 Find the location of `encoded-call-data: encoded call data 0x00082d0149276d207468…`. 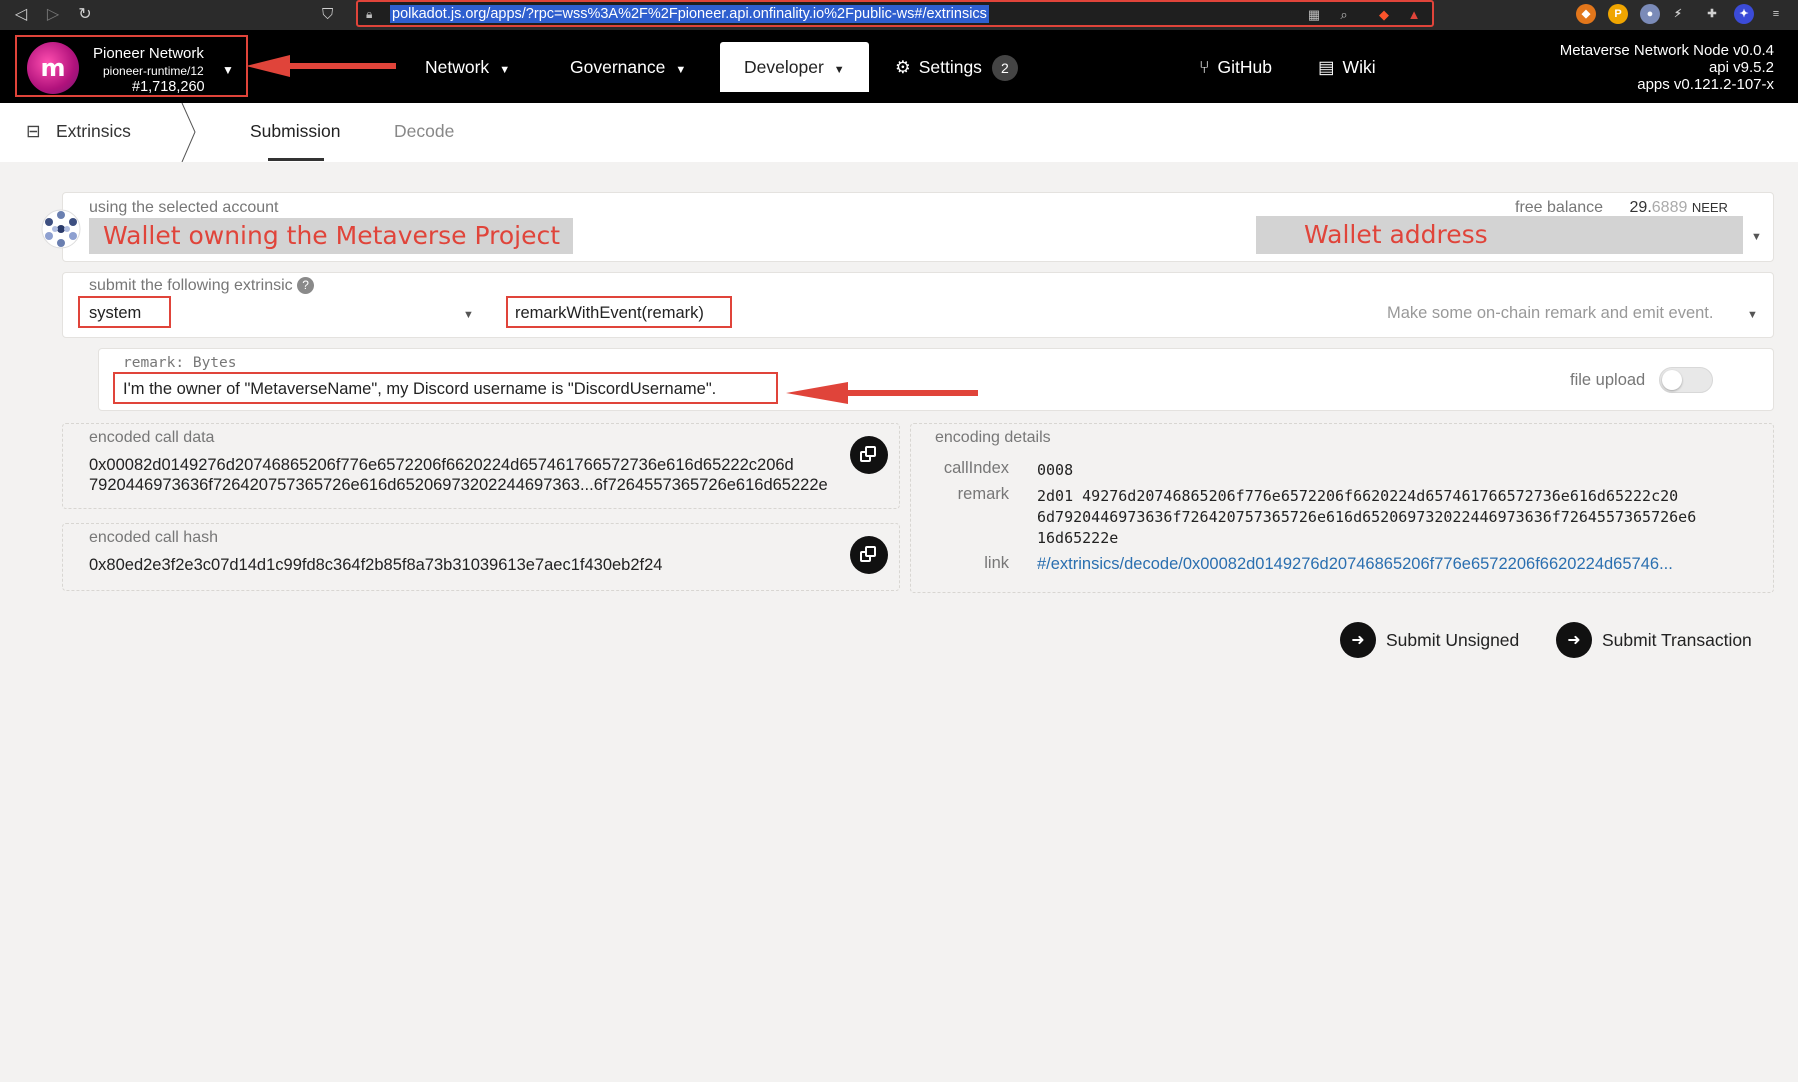

encoded-call-data: encoded call data 0x00082d0149276d207468… is located at coordinates (481, 466).